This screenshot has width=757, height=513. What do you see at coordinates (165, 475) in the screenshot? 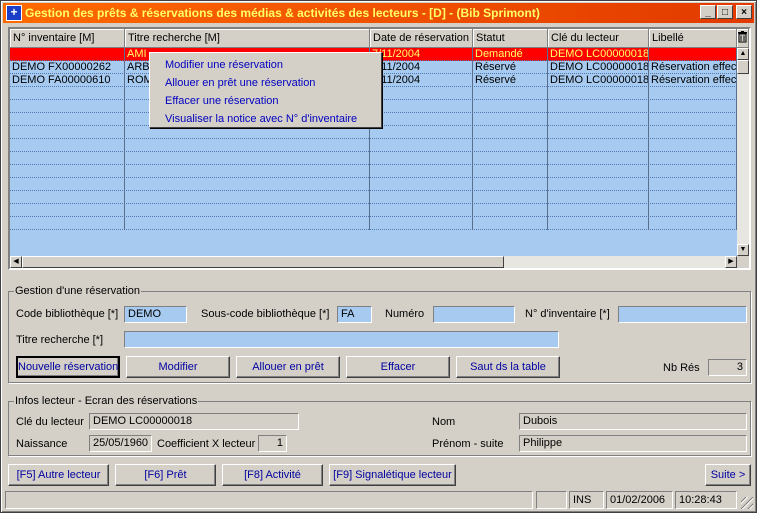
I see `pret-button: [F6] Prêt` at bounding box center [165, 475].